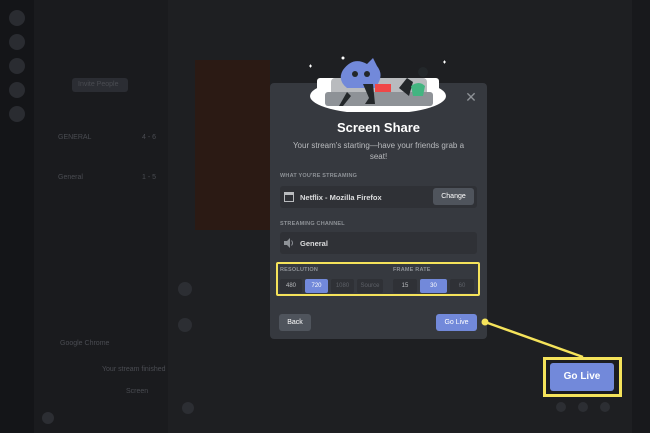 The image size is (650, 433). What do you see at coordinates (232, 145) in the screenshot?
I see `video-preview` at bounding box center [232, 145].